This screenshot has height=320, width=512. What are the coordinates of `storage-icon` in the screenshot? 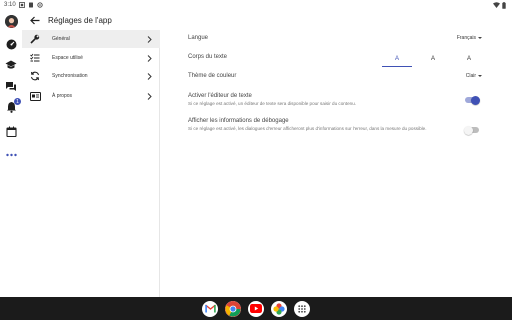 It's located at (31, 5).